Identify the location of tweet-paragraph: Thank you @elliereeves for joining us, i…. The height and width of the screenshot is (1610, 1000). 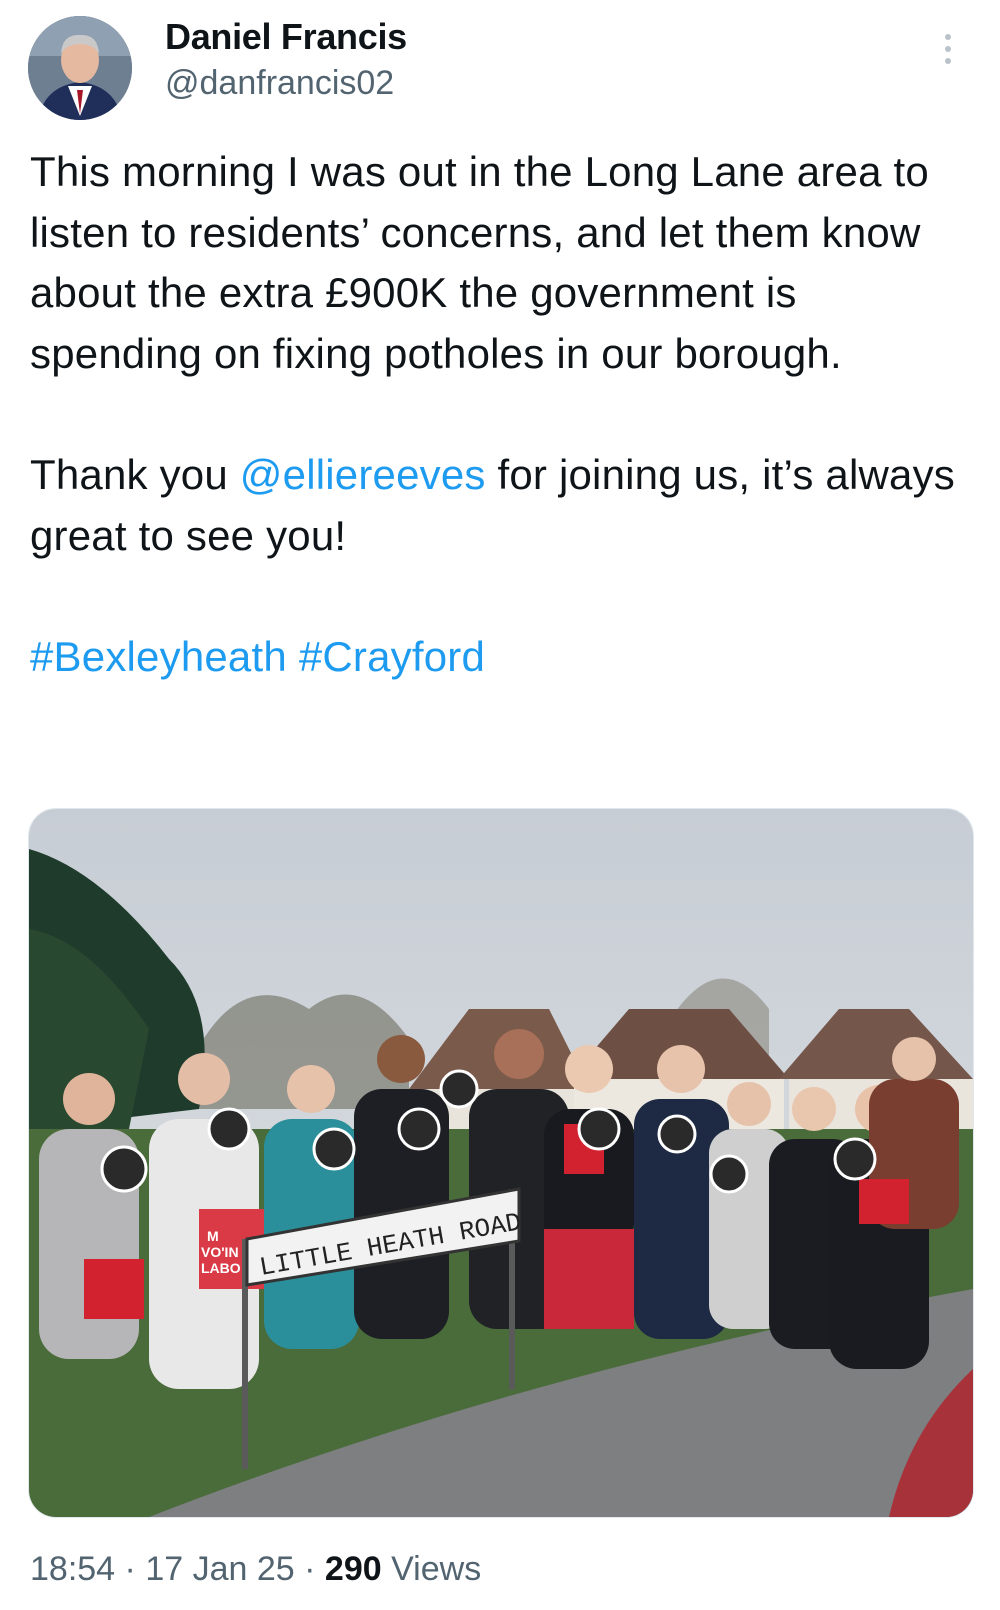
(505, 505).